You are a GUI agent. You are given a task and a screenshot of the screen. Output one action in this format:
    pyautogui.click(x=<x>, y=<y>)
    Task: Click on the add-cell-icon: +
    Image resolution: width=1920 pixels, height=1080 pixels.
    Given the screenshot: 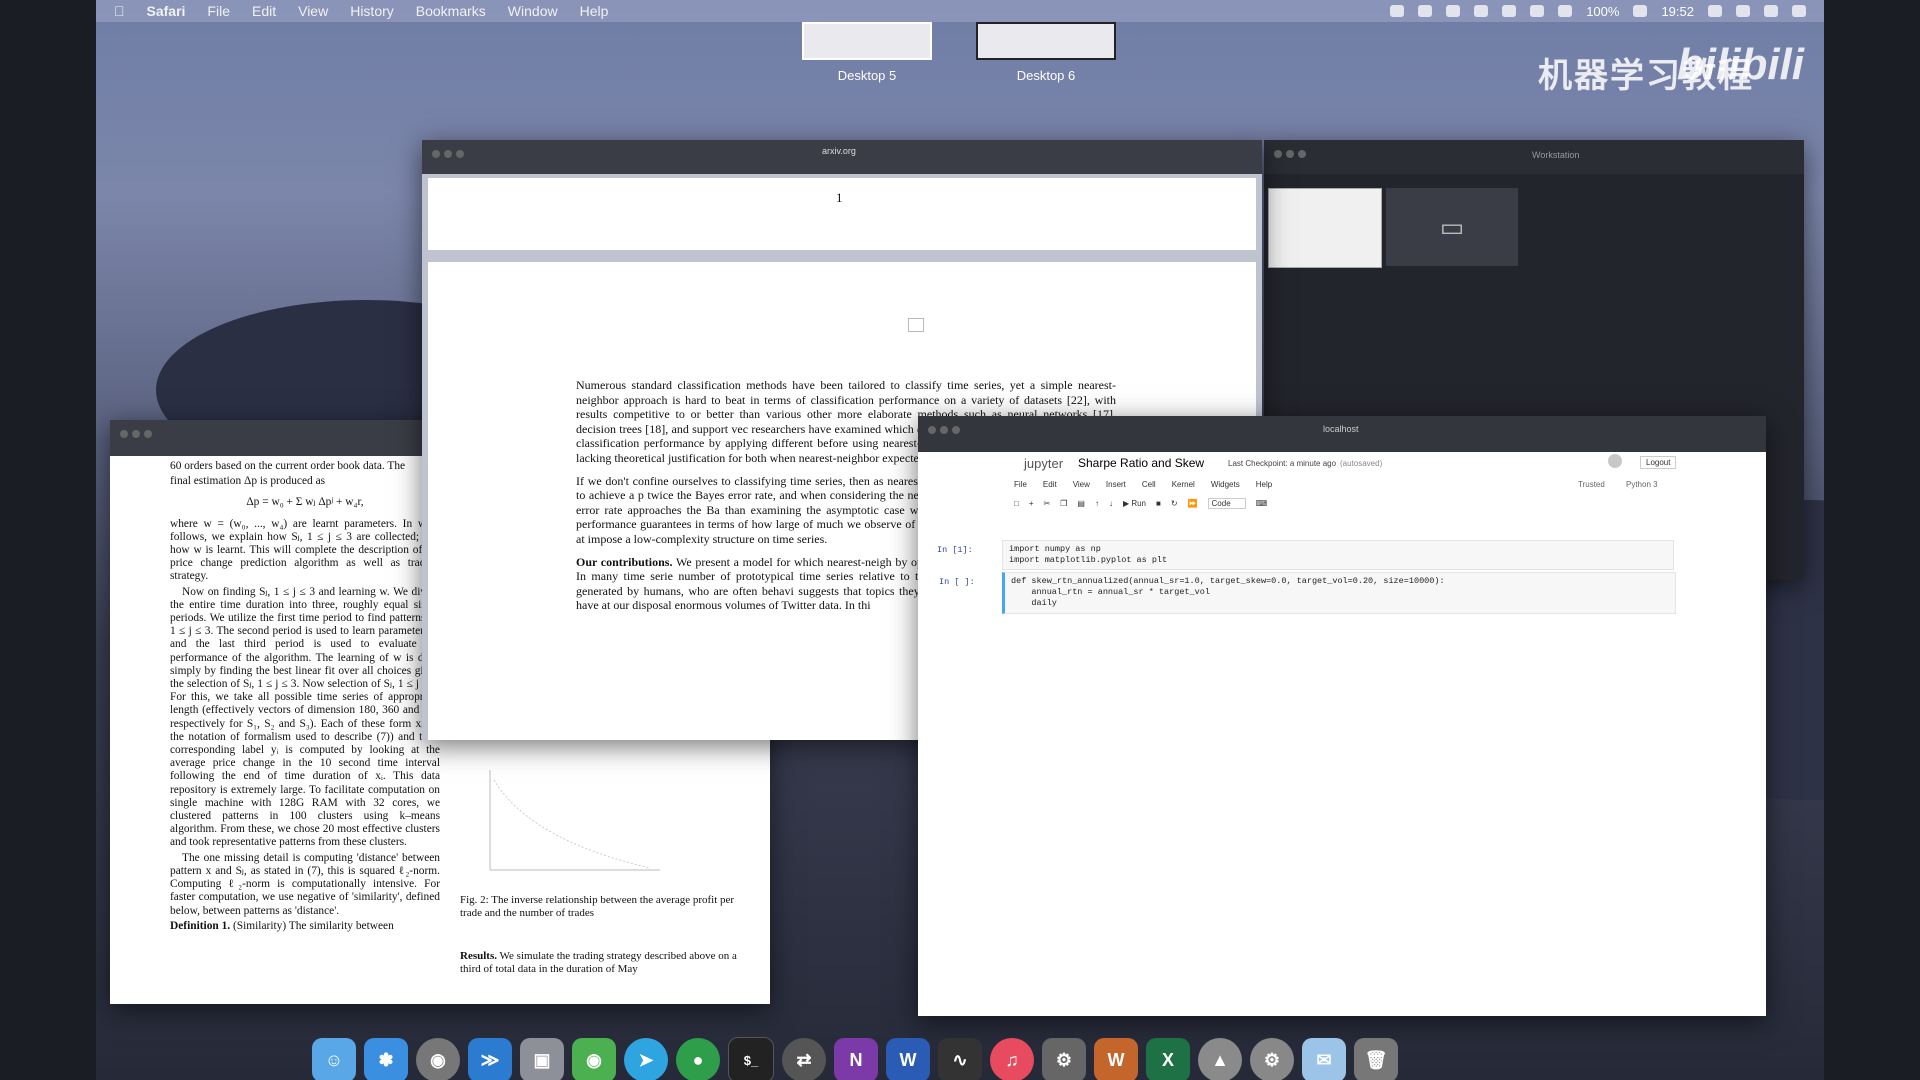 What is the action you would take?
    pyautogui.click(x=1031, y=503)
    